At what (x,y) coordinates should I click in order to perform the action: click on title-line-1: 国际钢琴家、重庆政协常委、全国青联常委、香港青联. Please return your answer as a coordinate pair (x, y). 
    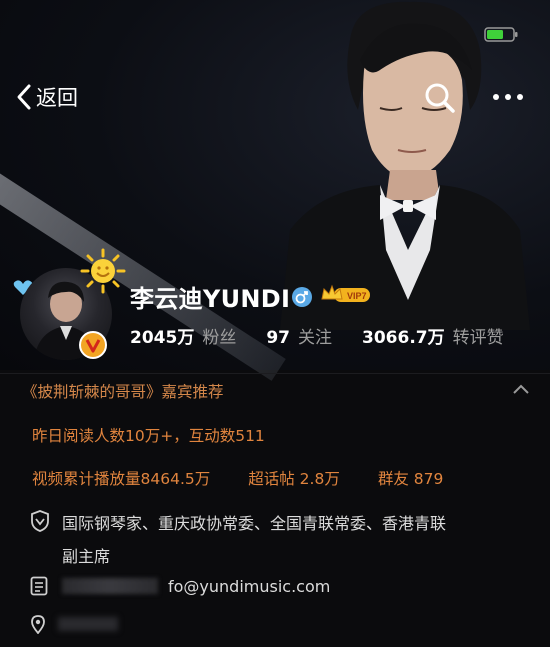
    Looking at the image, I should click on (254, 523).